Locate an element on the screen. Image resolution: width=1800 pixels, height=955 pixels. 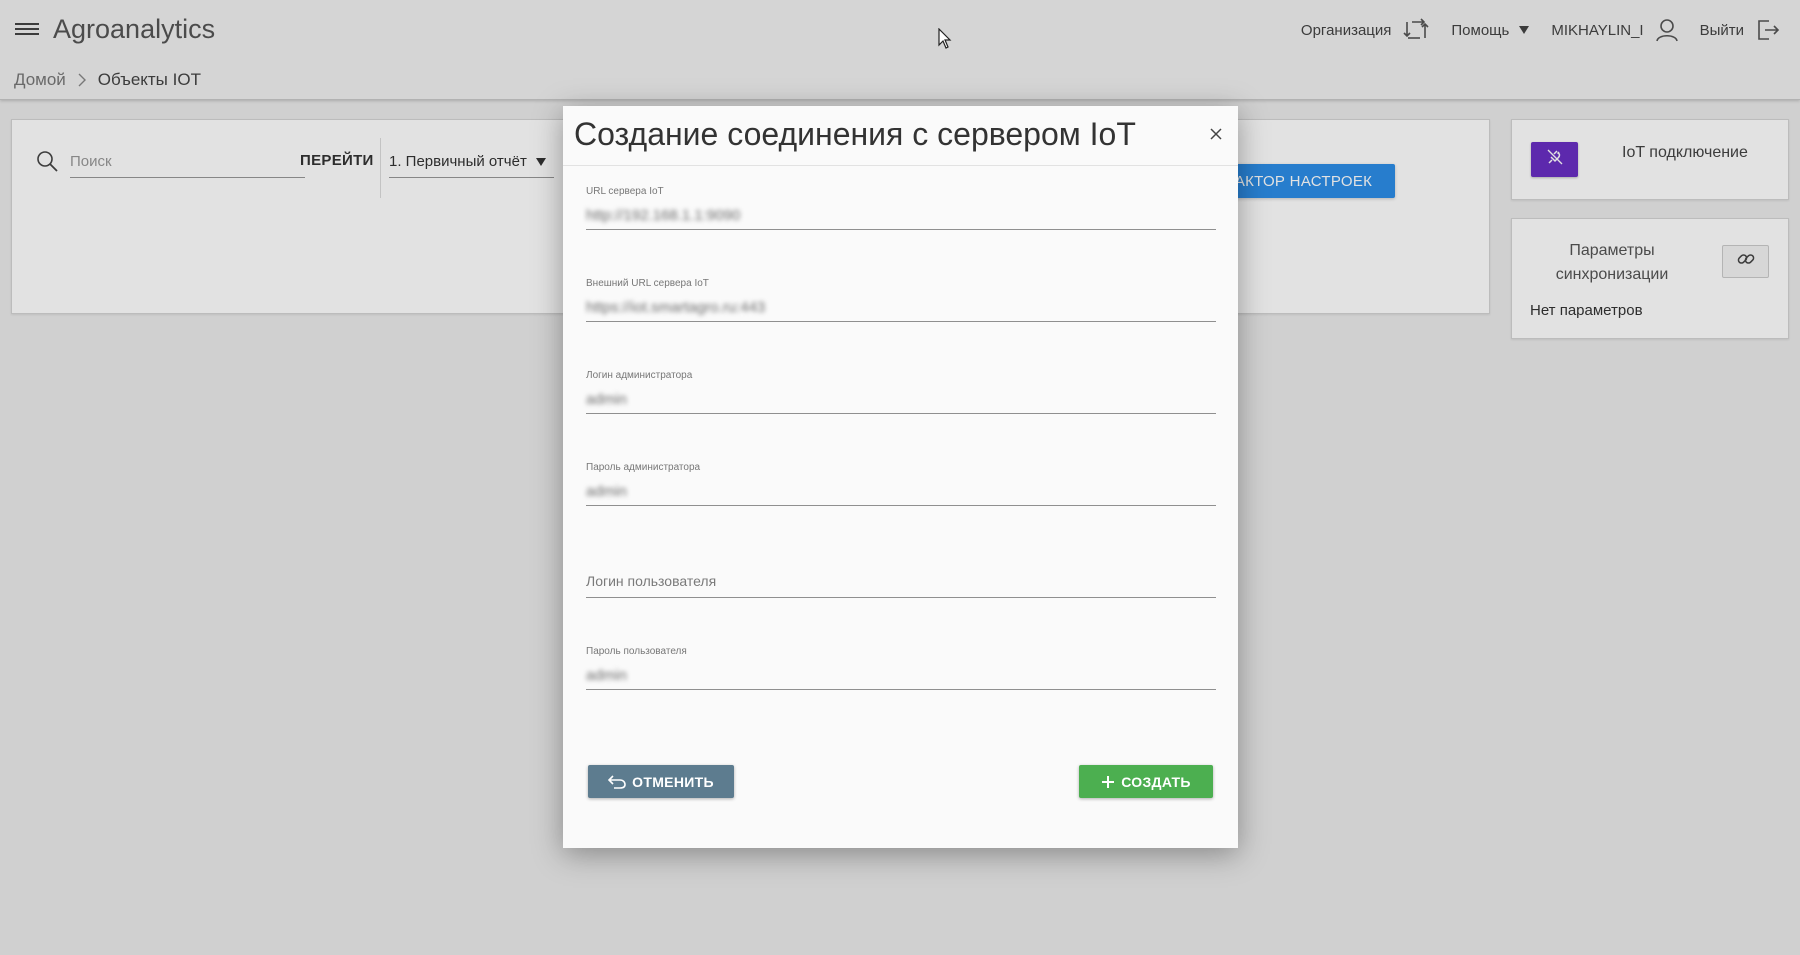
plus-icon is located at coordinates (1108, 782).